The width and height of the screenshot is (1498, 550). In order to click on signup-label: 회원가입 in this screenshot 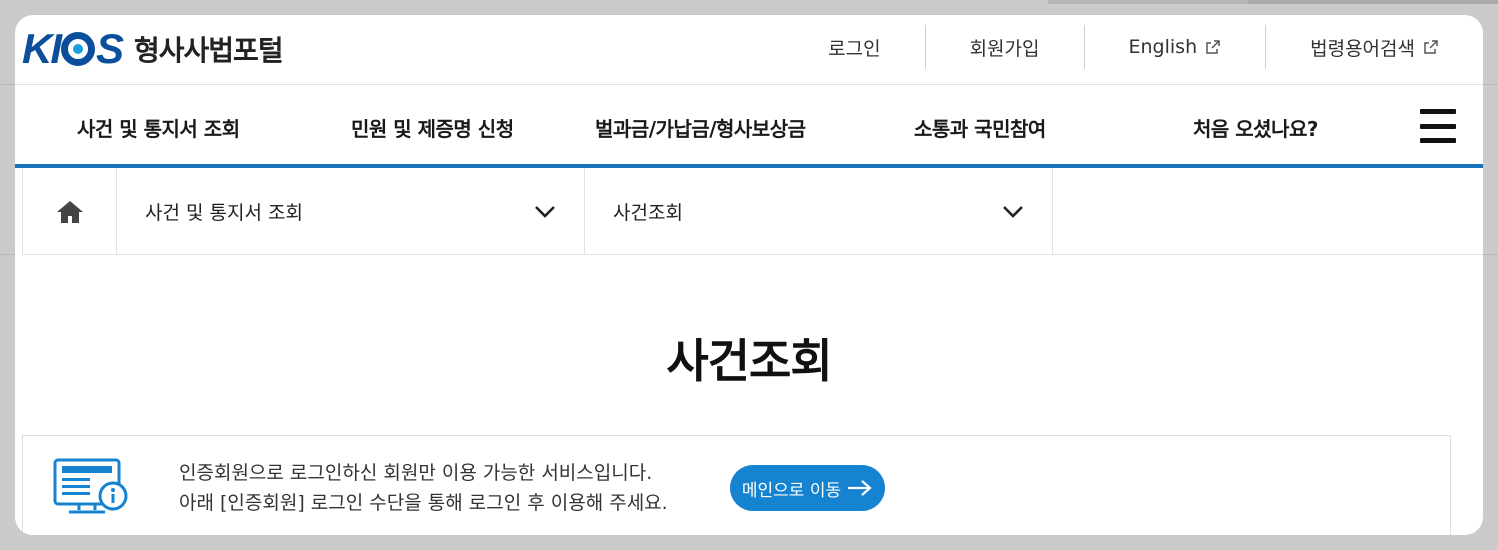, I will do `click(1004, 48)`.